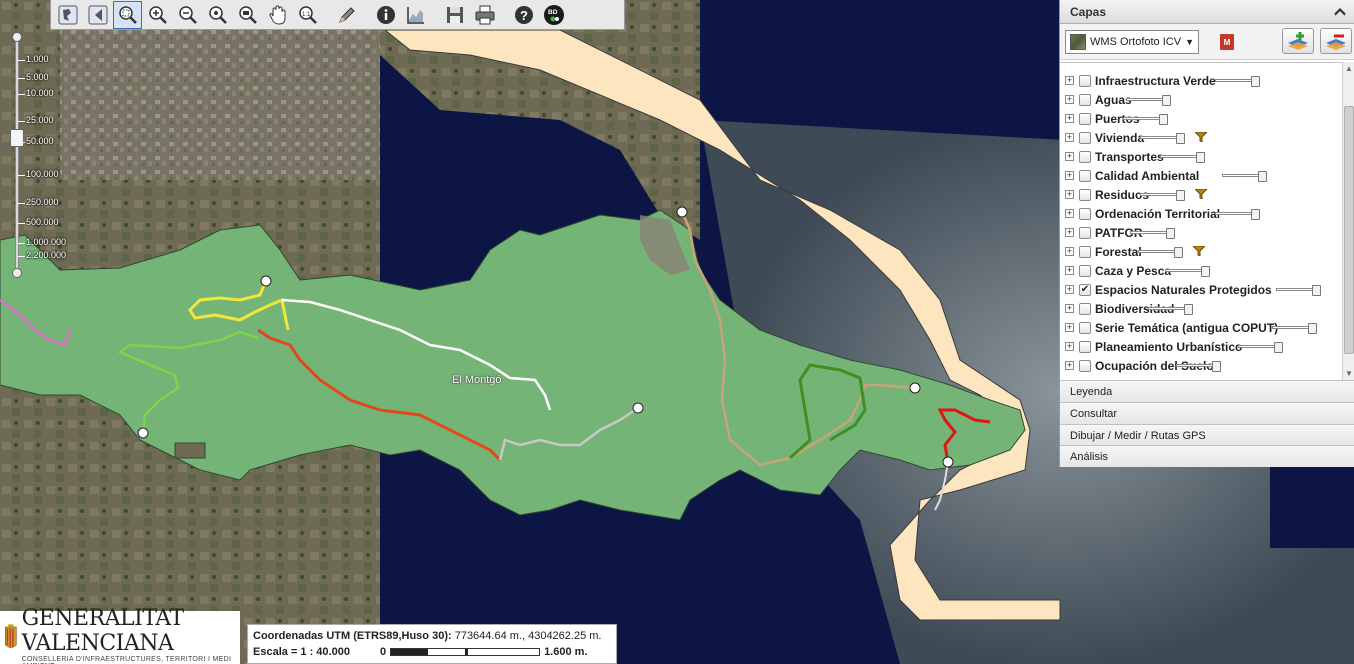 This screenshot has width=1354, height=664. Describe the element at coordinates (17, 138) in the screenshot. I see `zoom-slider-handle` at that location.